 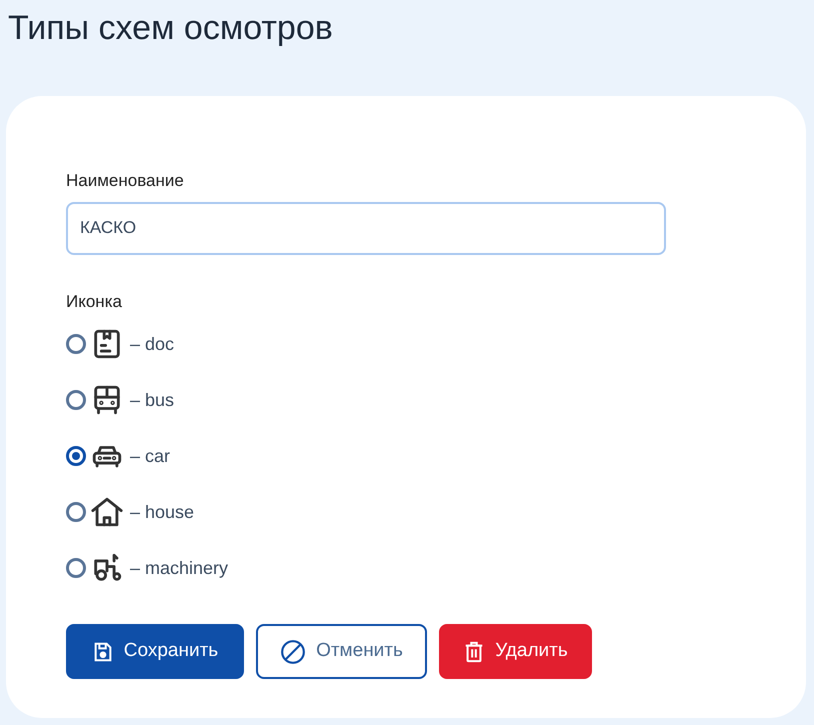 I want to click on name-input: КАСКО, so click(x=366, y=228).